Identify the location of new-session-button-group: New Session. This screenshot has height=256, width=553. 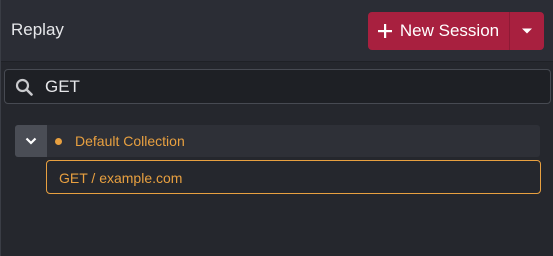
(456, 31).